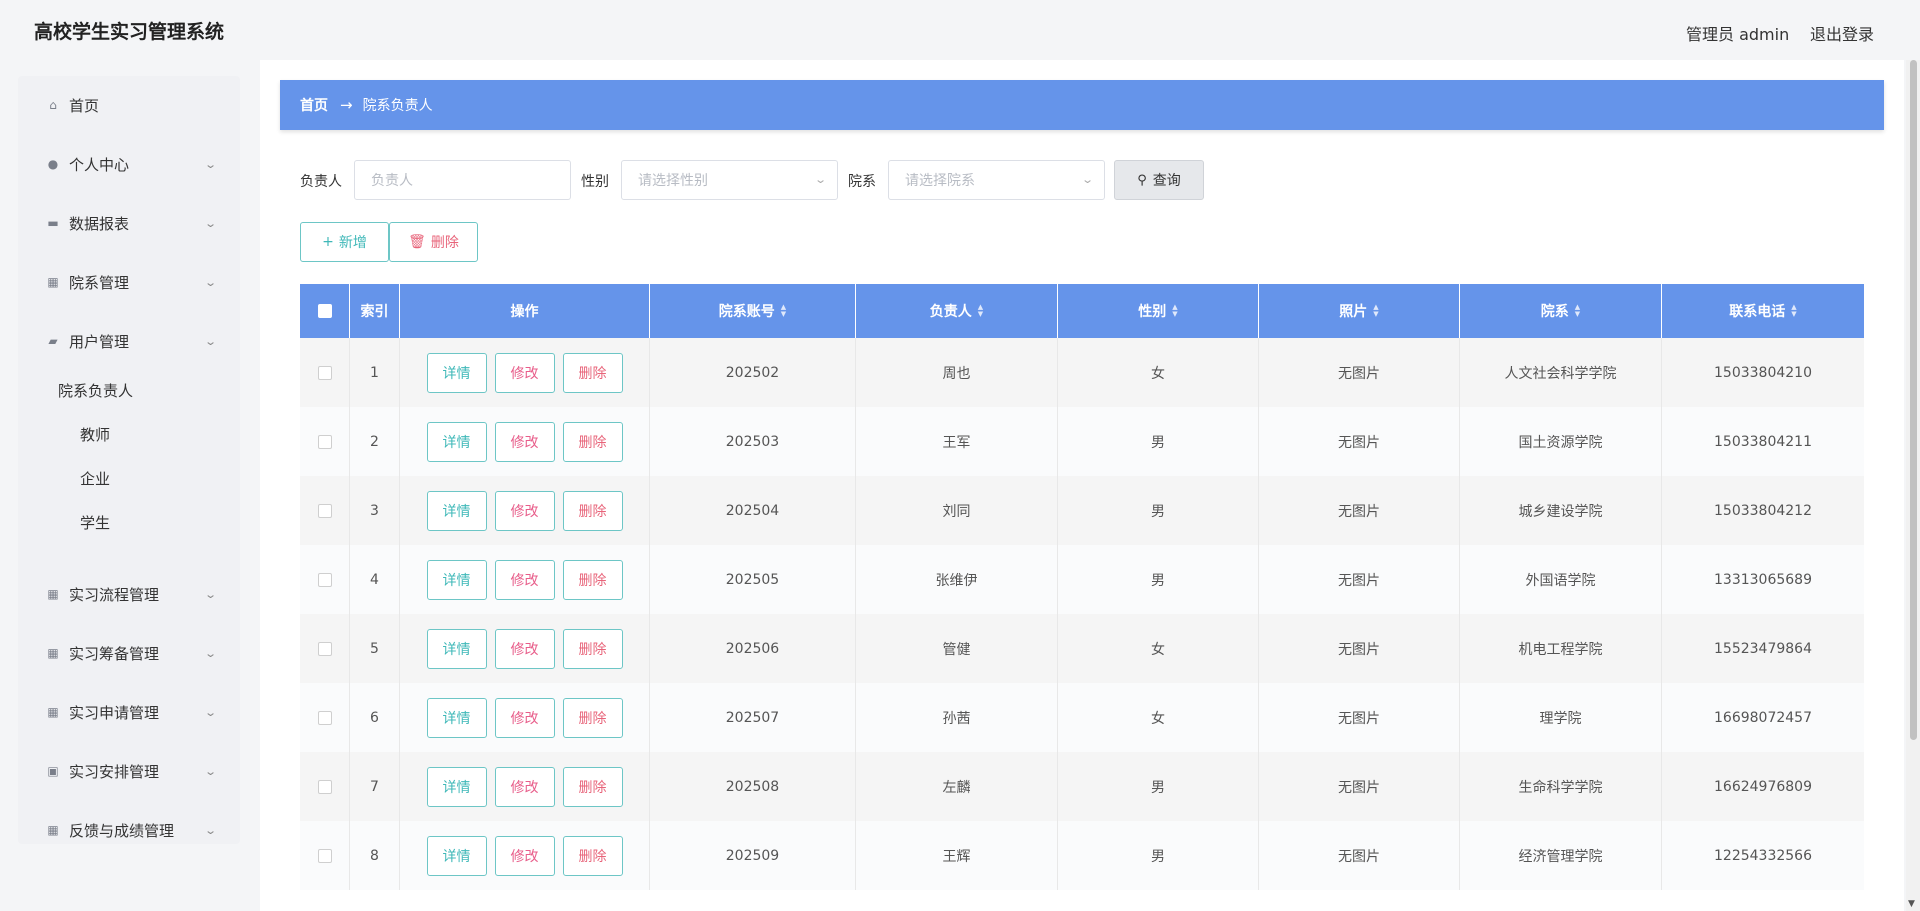 This screenshot has height=911, width=1920. What do you see at coordinates (129, 653) in the screenshot?
I see `sidebar-item-7: ▦ 实习筹备管理 ⌄` at bounding box center [129, 653].